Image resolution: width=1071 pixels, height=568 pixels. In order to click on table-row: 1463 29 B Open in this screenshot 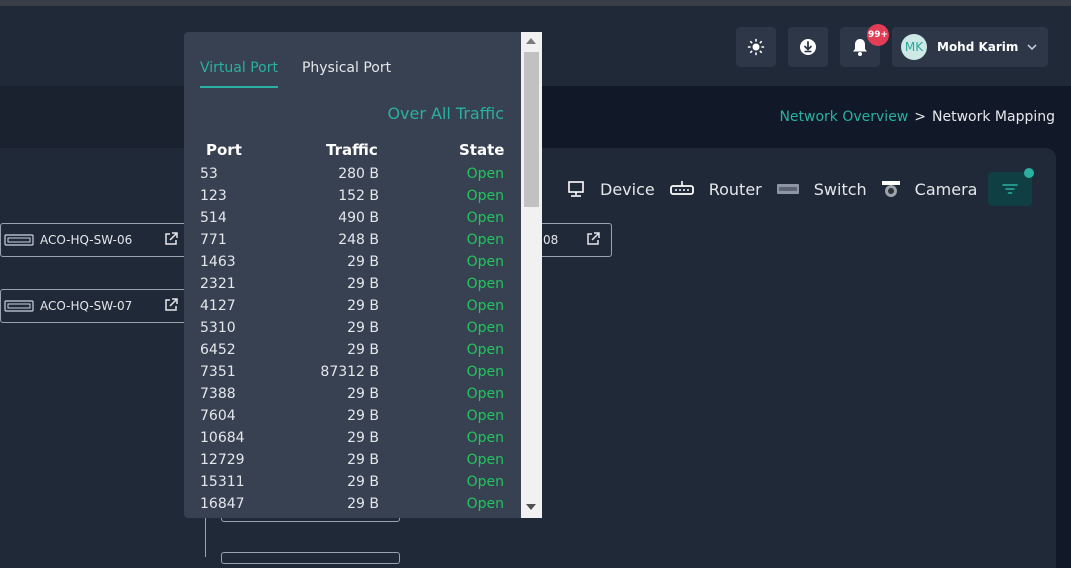, I will do `click(352, 265)`.